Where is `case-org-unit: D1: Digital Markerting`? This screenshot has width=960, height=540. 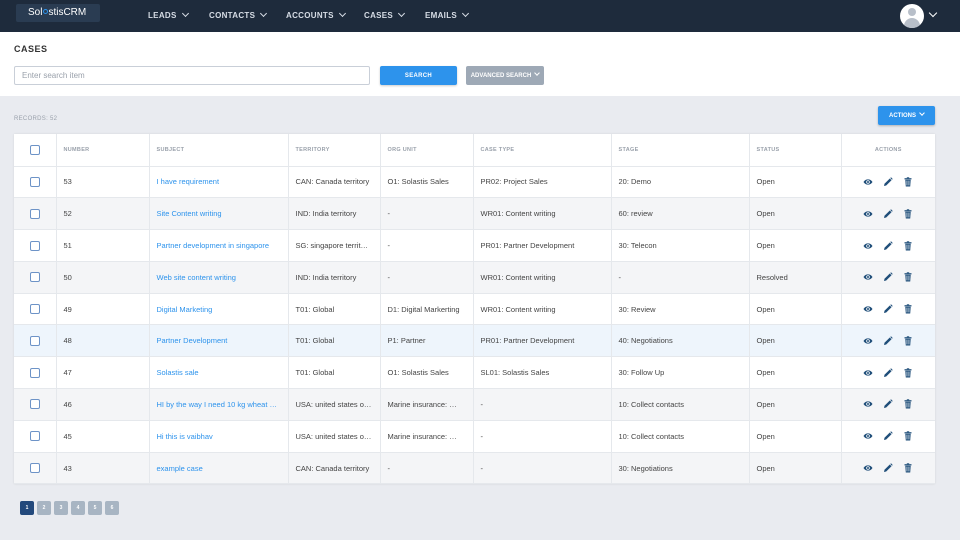 case-org-unit: D1: Digital Markerting is located at coordinates (427, 309).